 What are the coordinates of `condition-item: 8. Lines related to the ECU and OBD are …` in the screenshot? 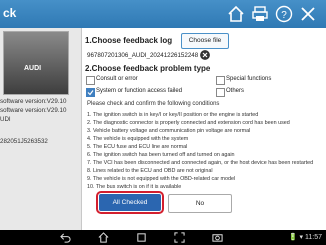 It's located at (150, 171).